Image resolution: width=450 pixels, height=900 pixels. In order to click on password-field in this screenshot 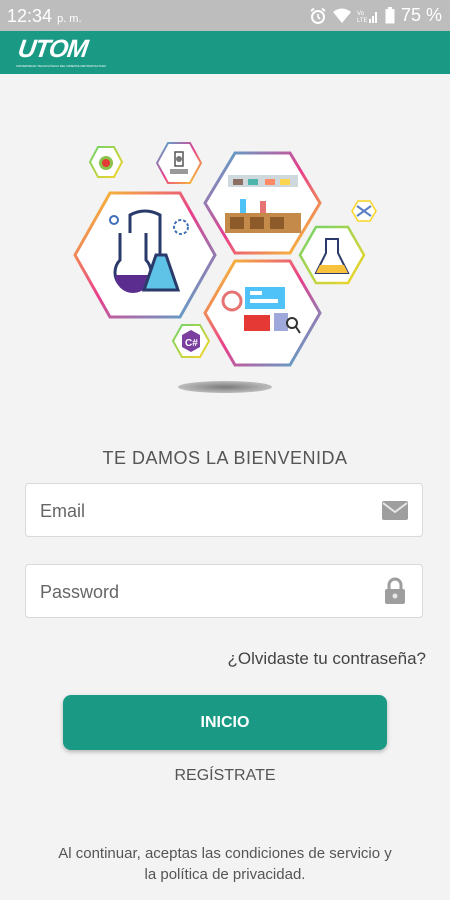, I will do `click(224, 591)`.